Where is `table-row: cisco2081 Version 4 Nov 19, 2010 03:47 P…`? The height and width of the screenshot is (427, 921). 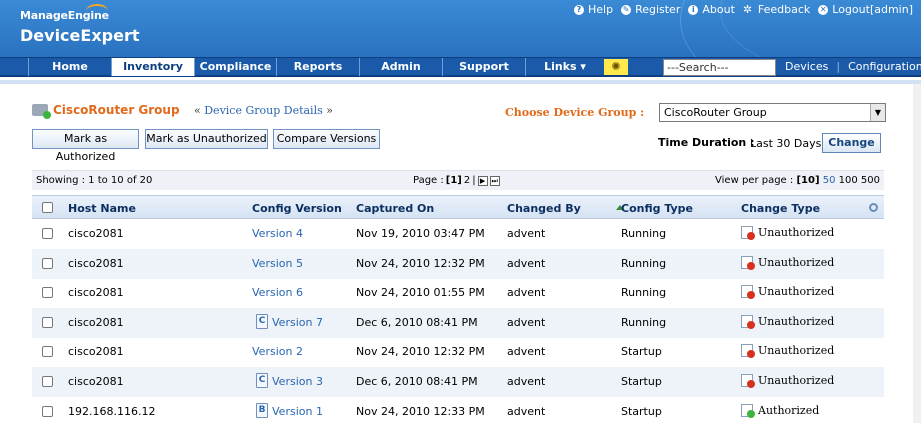 table-row: cisco2081 Version 4 Nov 19, 2010 03:47 P… is located at coordinates (458, 234).